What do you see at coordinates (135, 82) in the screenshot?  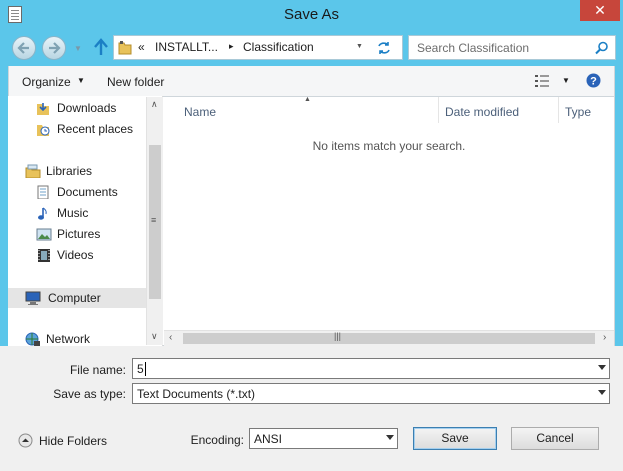 I see `new-folder-button: New folder` at bounding box center [135, 82].